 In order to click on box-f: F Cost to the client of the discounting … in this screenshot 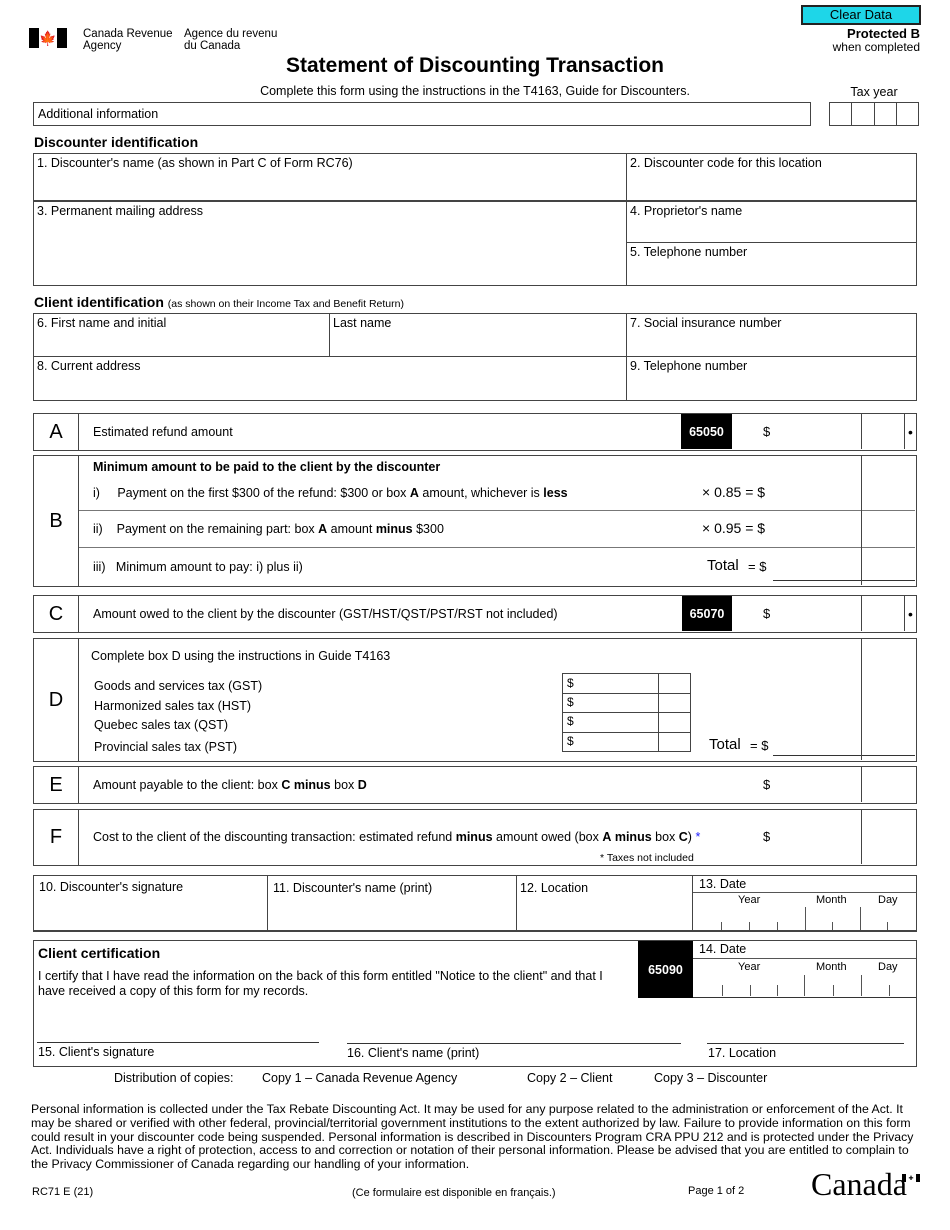, I will do `click(475, 837)`.